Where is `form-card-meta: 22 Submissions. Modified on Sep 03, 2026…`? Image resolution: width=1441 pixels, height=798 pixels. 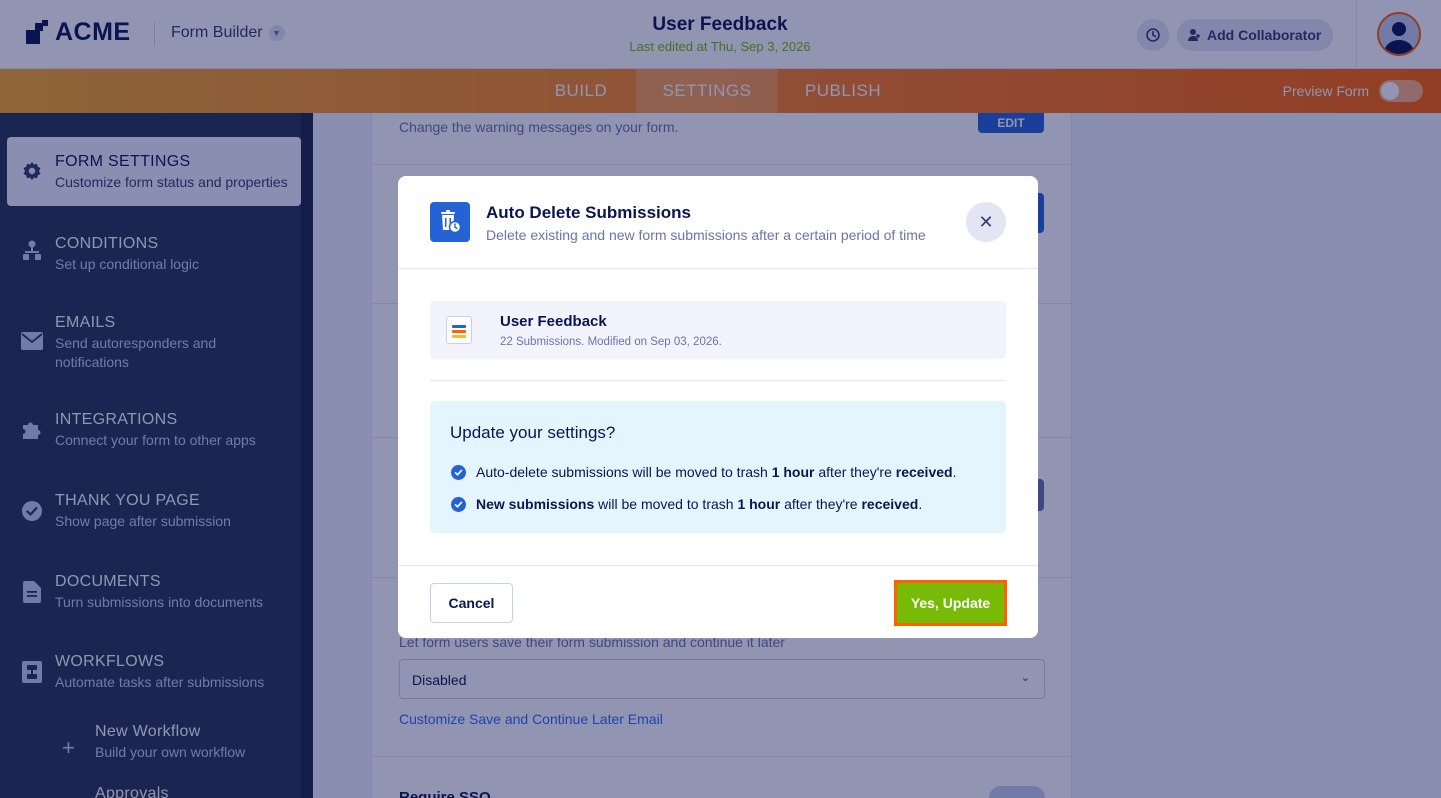 form-card-meta: 22 Submissions. Modified on Sep 03, 2026… is located at coordinates (611, 342).